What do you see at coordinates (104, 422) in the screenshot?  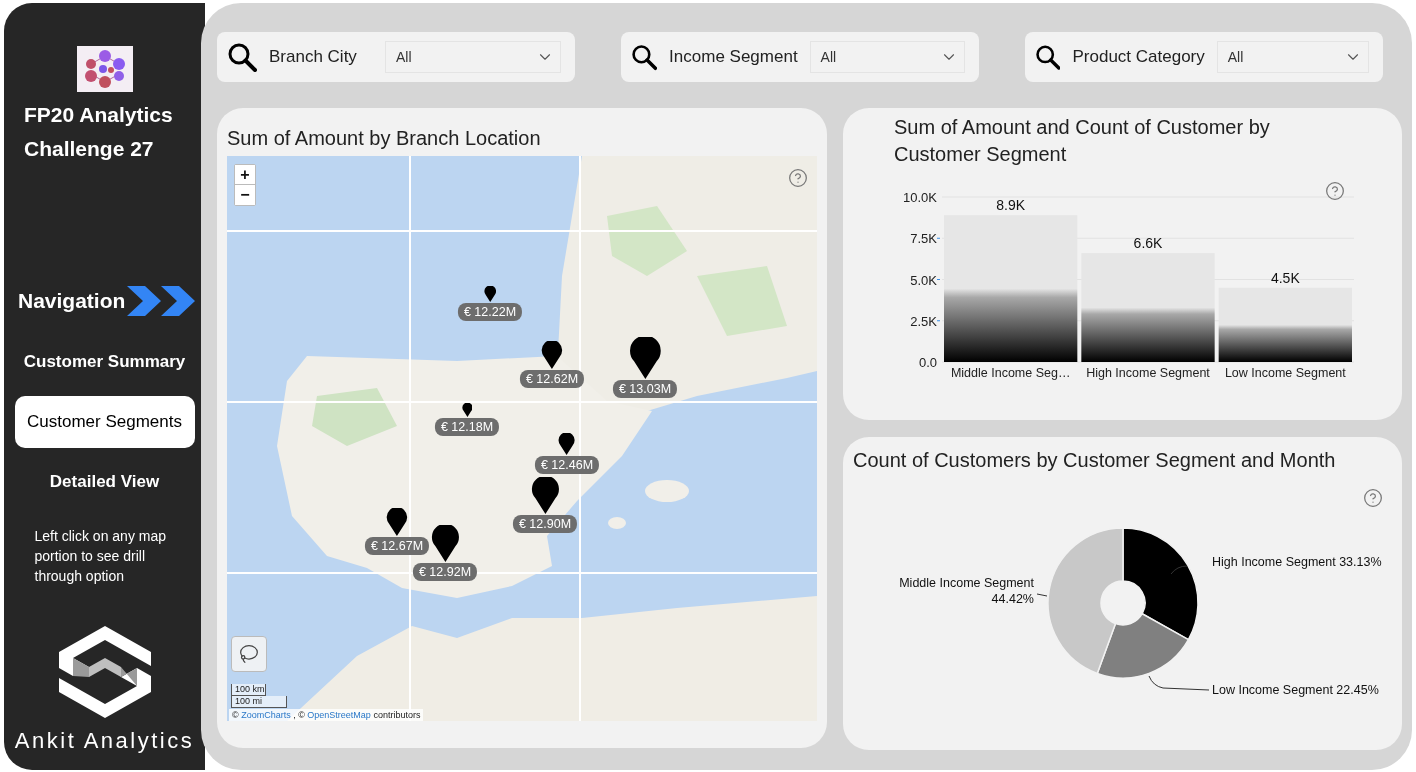 I see `nav-item: Customer Segments` at bounding box center [104, 422].